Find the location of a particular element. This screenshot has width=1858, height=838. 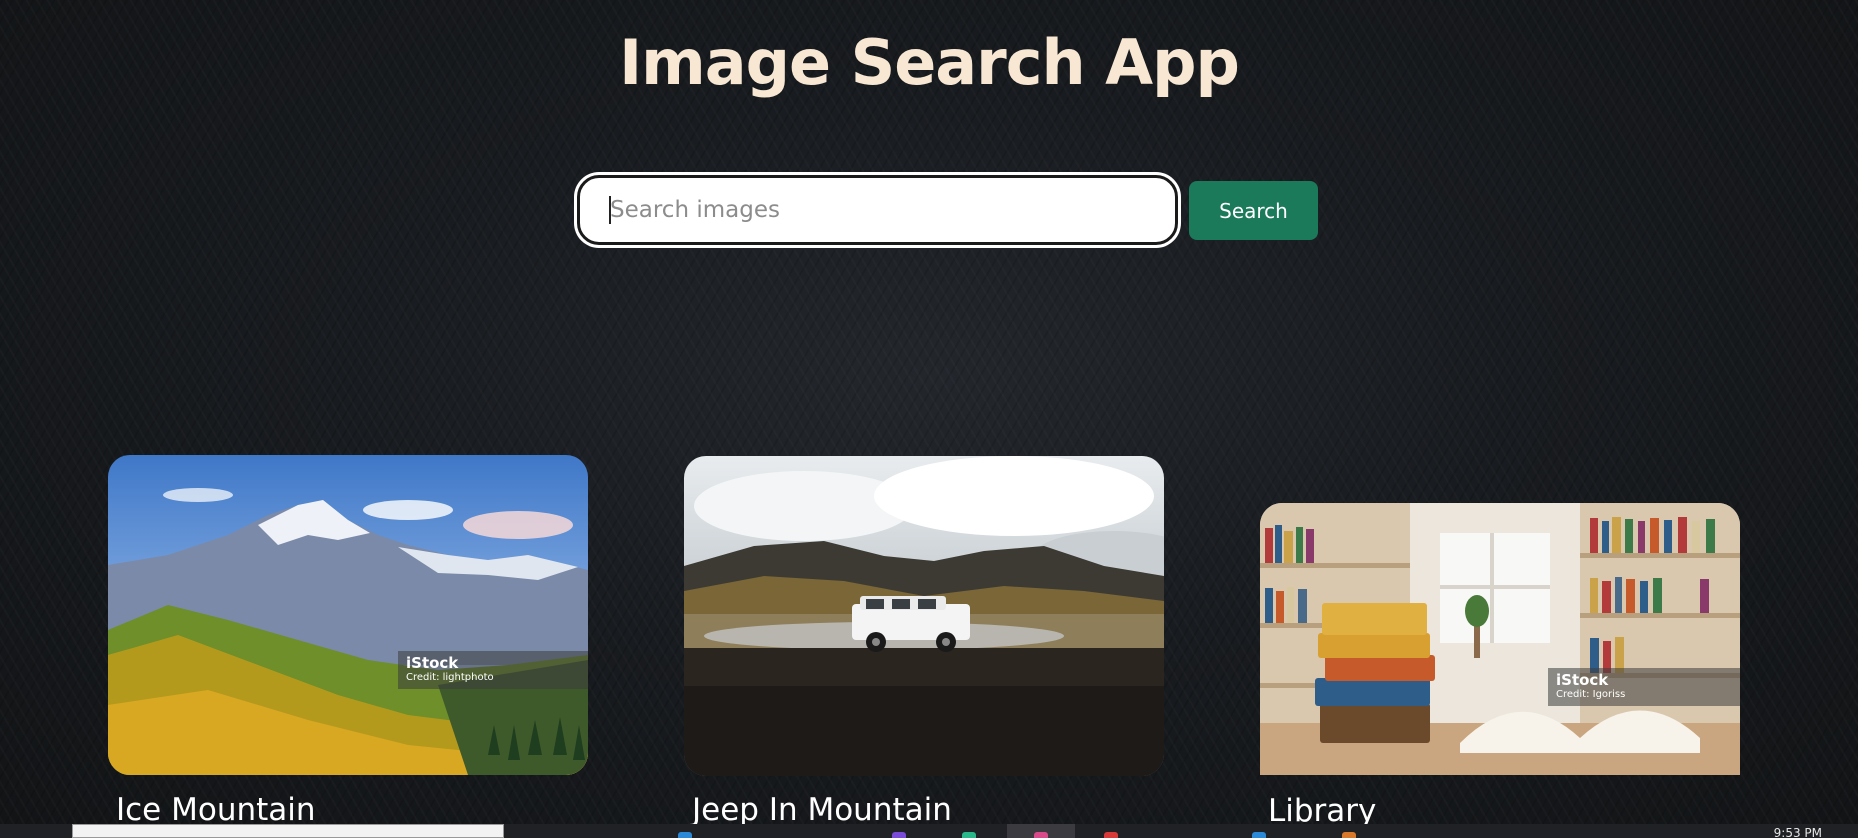

result-image: iStock Credit: Igoriss is located at coordinates (1500, 663).